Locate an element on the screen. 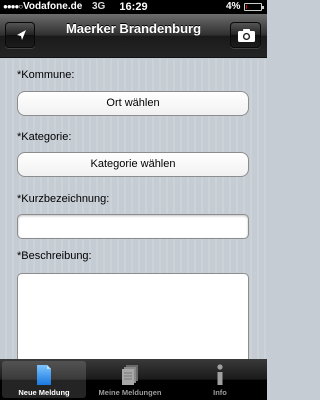  info-icon is located at coordinates (220, 374).